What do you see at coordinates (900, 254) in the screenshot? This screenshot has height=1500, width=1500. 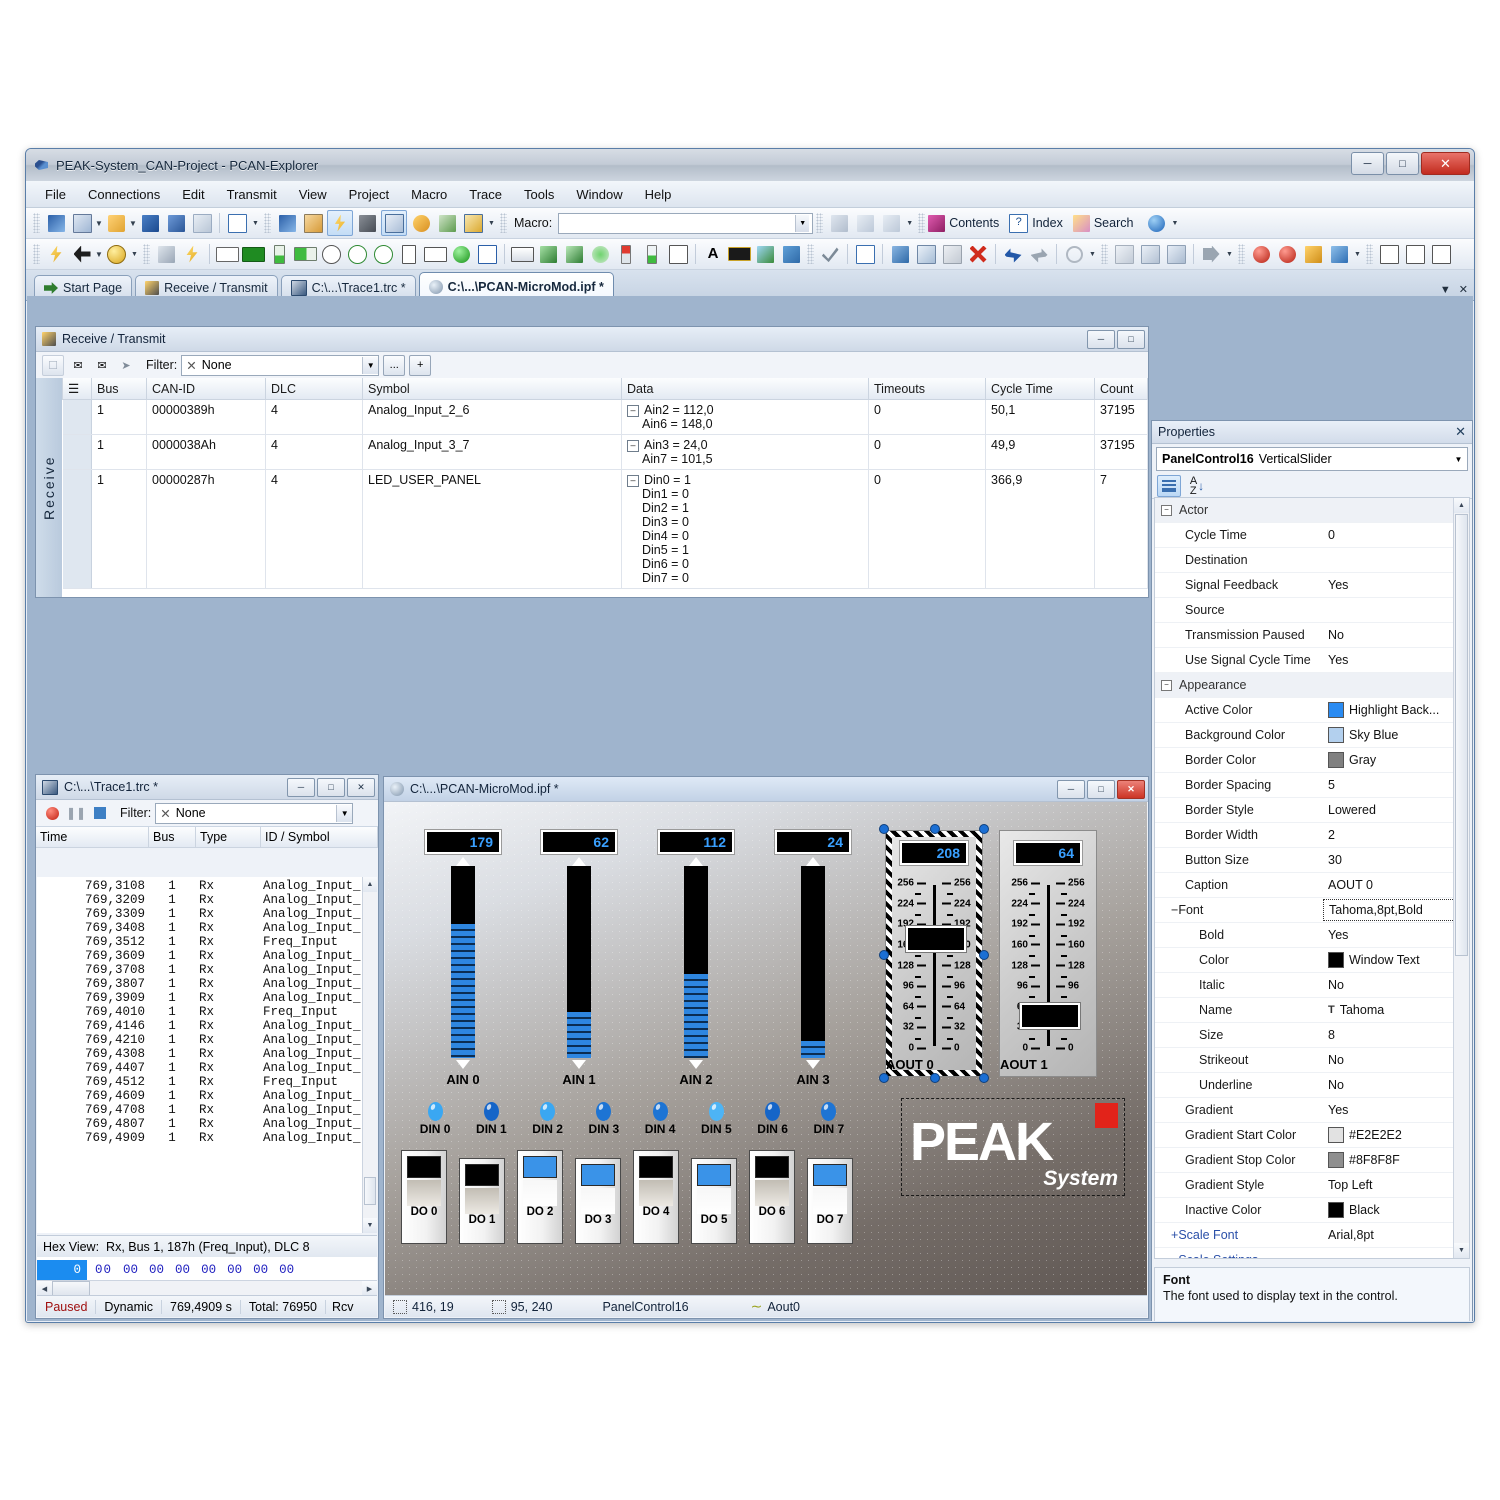 I see `cut-icon` at bounding box center [900, 254].